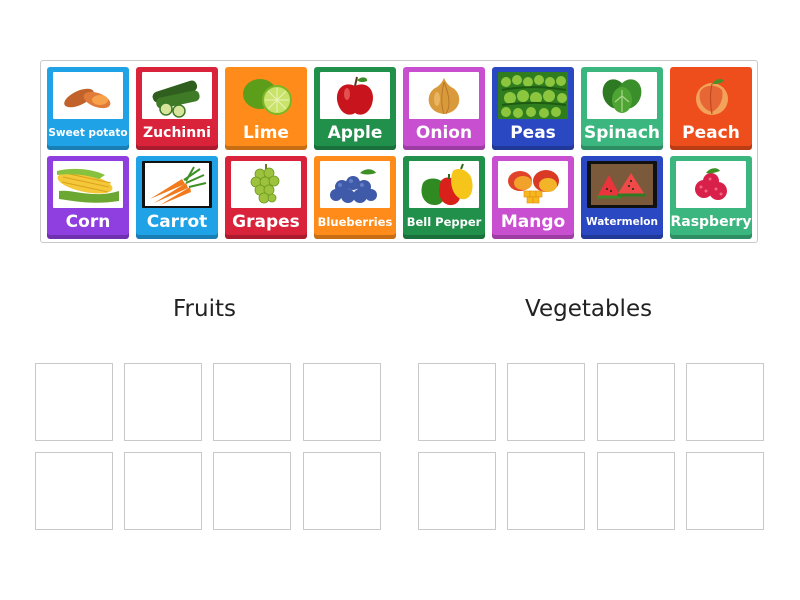  Describe the element at coordinates (533, 133) in the screenshot. I see `tile-label: Peas` at that location.